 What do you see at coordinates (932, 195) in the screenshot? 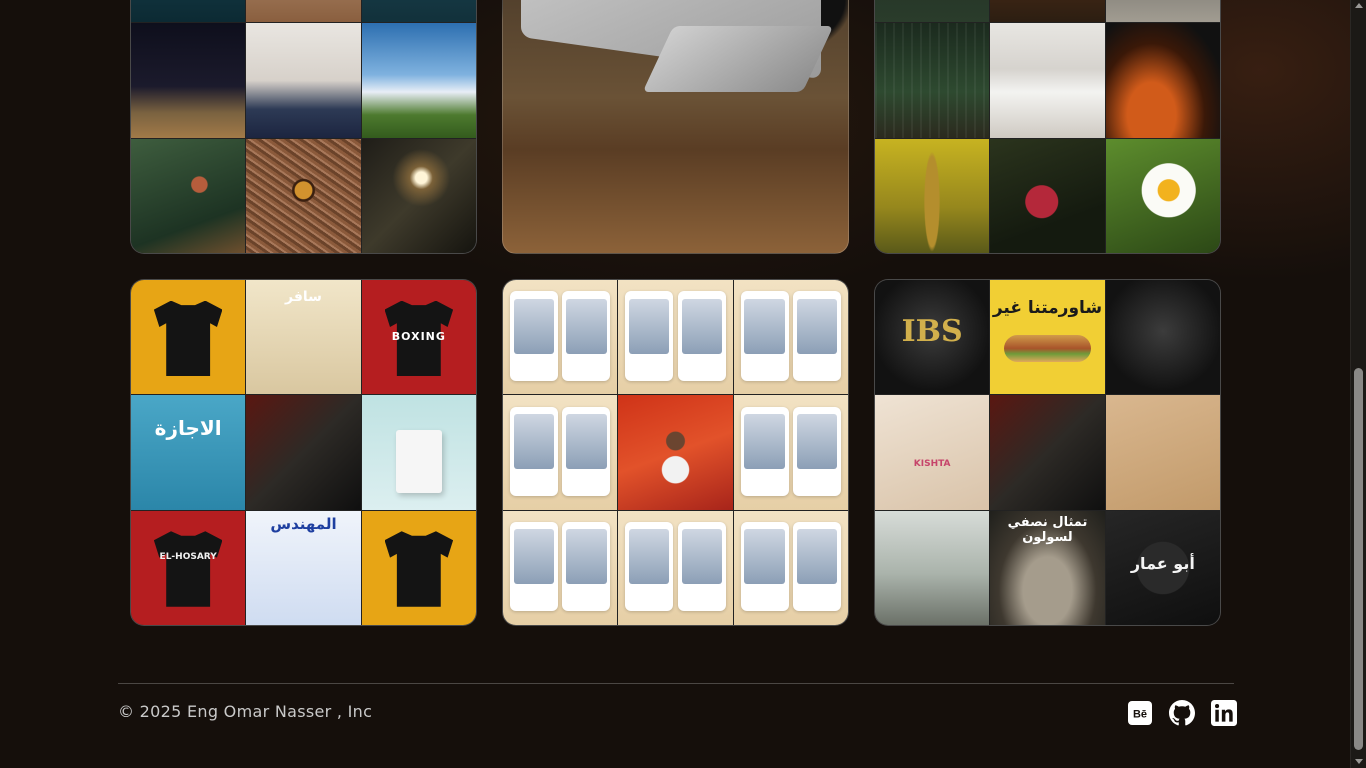
I see `photo-grass-stem` at bounding box center [932, 195].